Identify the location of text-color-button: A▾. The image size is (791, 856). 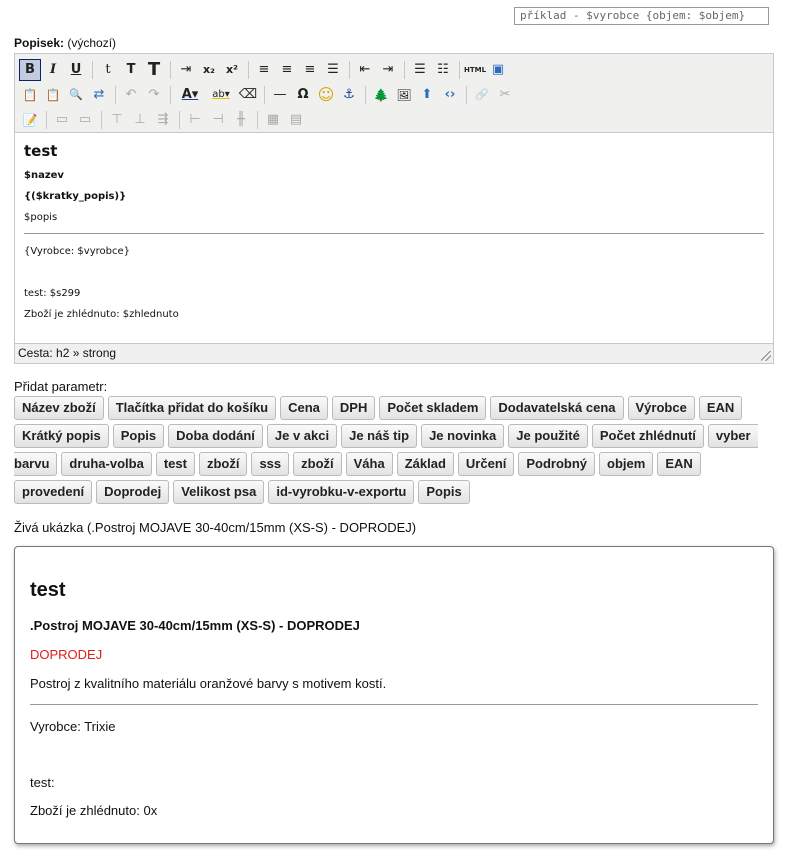
(190, 95).